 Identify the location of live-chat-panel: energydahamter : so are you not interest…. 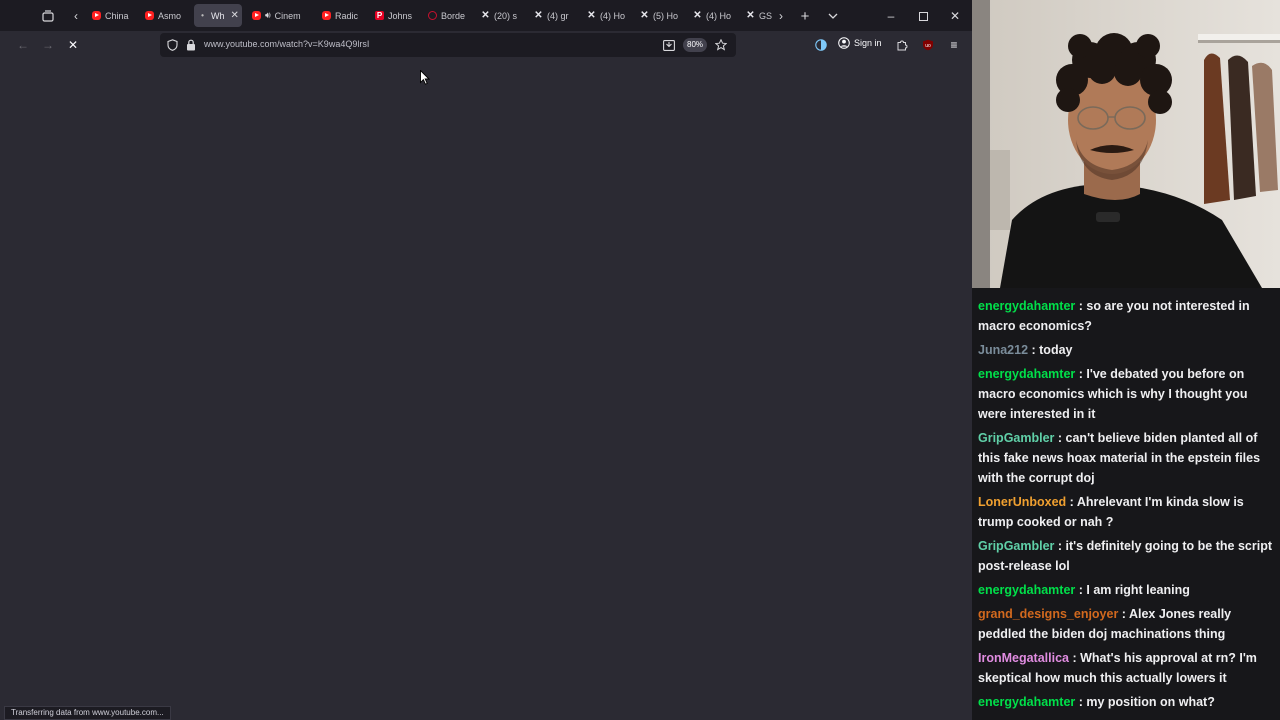
(1126, 504).